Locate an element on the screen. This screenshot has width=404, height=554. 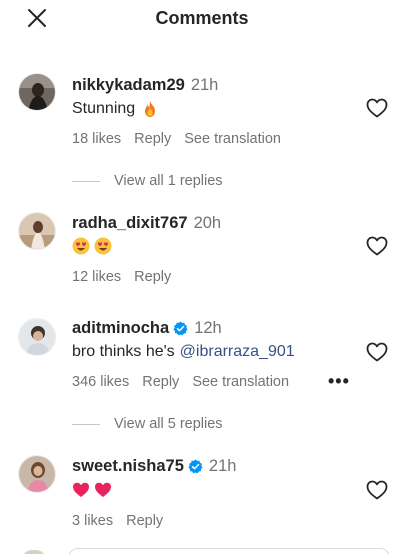
likes-count: 18 likes is located at coordinates (96, 139).